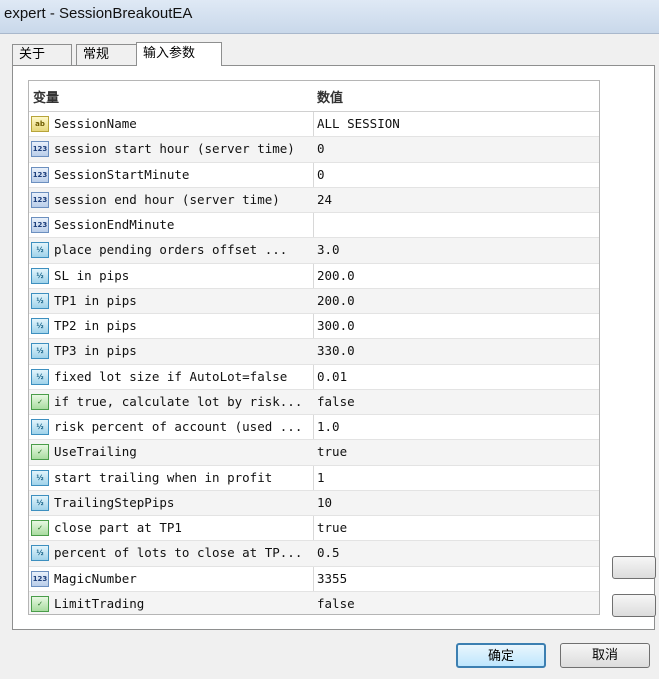  I want to click on parameter-value: 3.0, so click(457, 249).